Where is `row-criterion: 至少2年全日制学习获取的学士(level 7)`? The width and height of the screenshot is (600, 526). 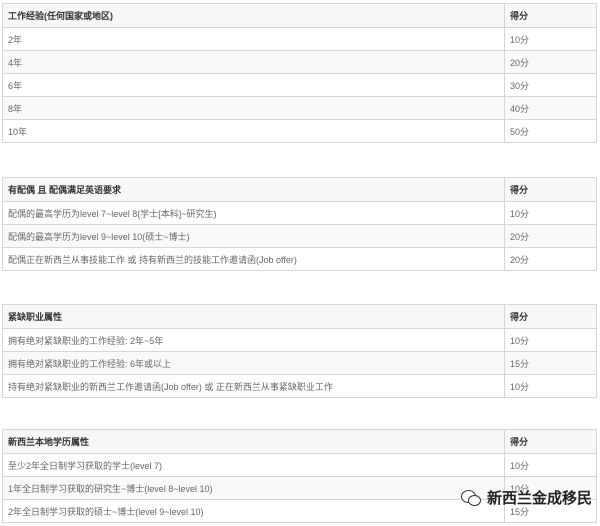 row-criterion: 至少2年全日制学习获取的学士(level 7) is located at coordinates (253, 465).